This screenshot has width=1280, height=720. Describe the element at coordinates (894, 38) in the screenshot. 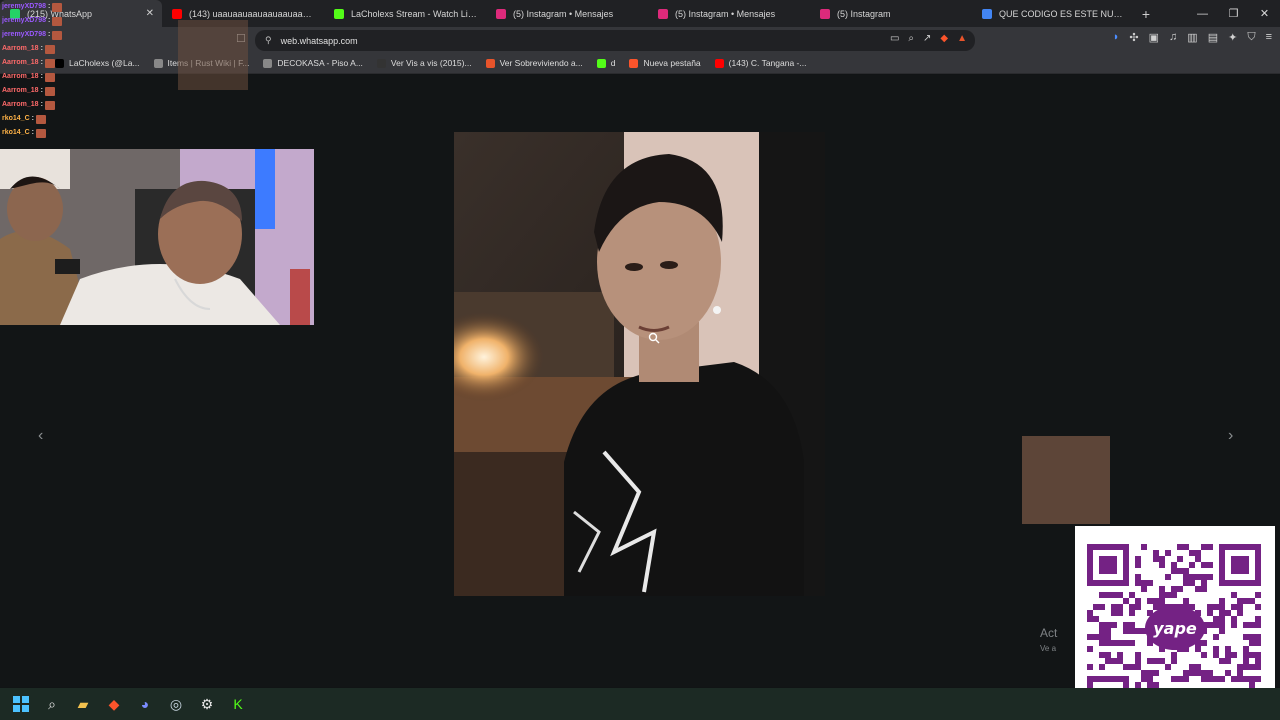

I see `cast-icon: ▭` at that location.